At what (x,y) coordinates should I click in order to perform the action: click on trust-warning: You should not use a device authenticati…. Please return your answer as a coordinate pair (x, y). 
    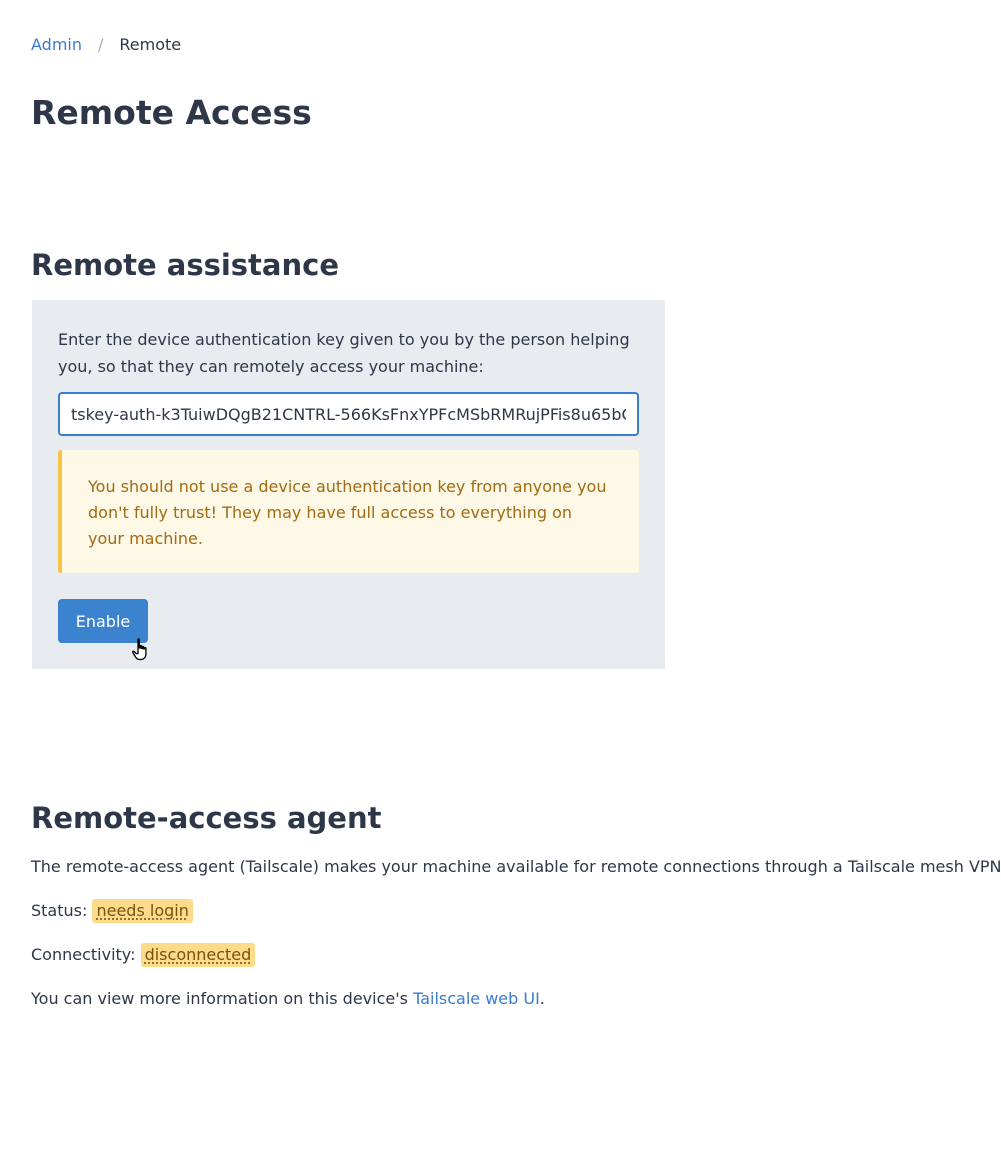
    Looking at the image, I should click on (348, 511).